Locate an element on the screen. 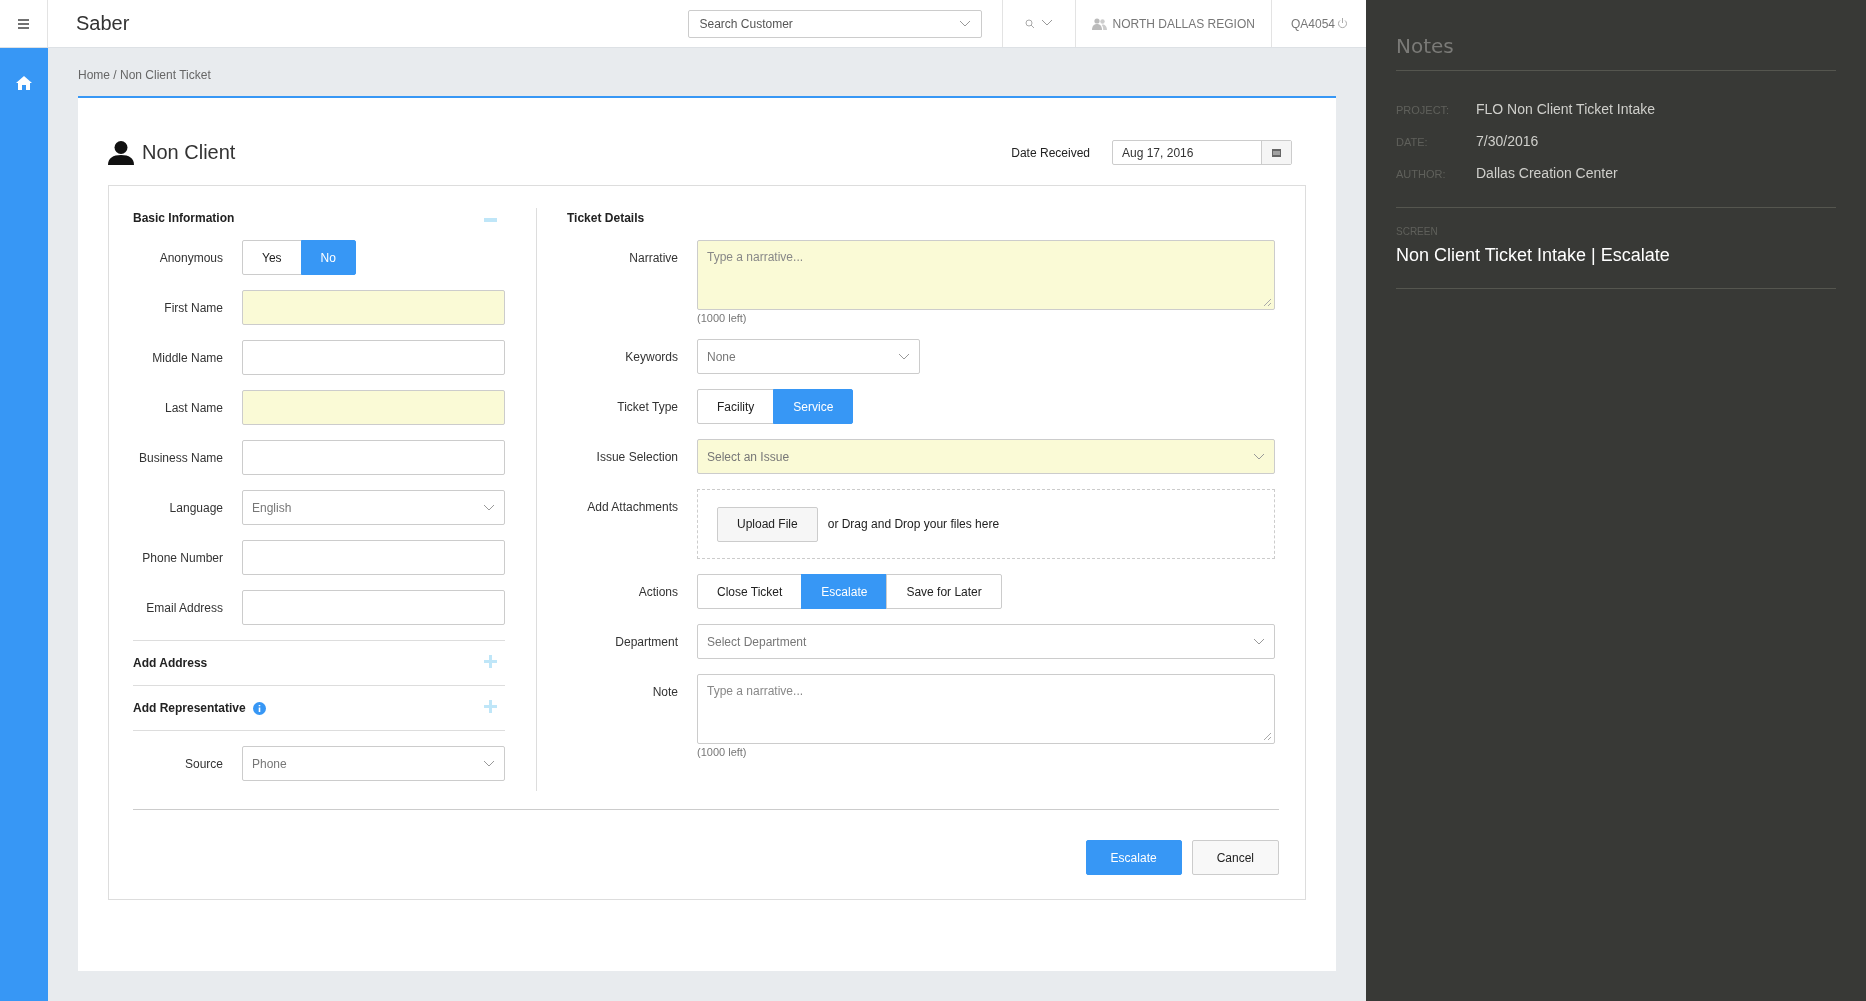 This screenshot has height=1001, width=1866. dropdown: None is located at coordinates (808, 356).